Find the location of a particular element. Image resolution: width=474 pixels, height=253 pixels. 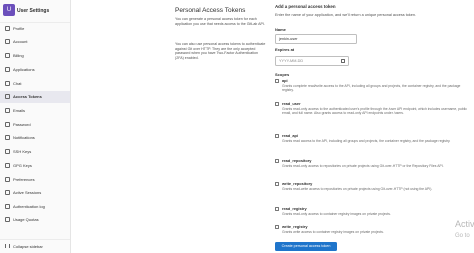

sidebar-item-label: Chat is located at coordinates (17, 83).